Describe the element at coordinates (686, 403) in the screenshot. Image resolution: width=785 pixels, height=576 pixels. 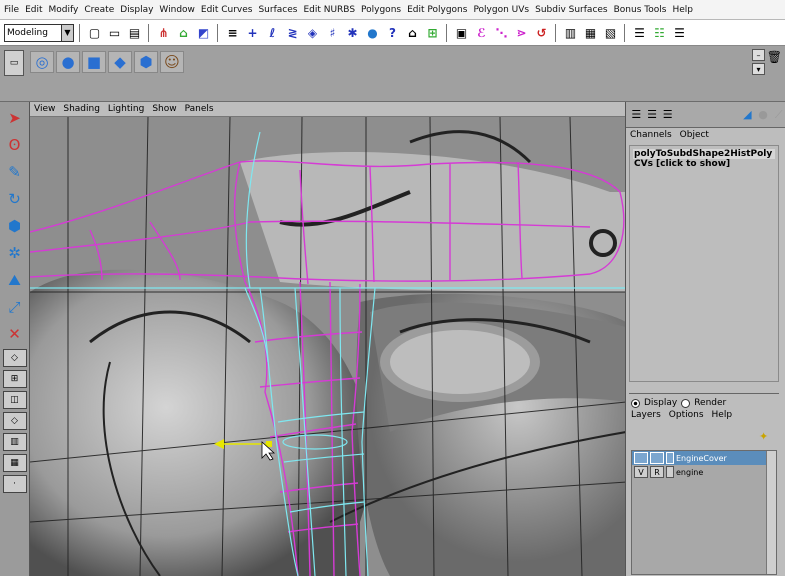
I see `radio-render` at that location.